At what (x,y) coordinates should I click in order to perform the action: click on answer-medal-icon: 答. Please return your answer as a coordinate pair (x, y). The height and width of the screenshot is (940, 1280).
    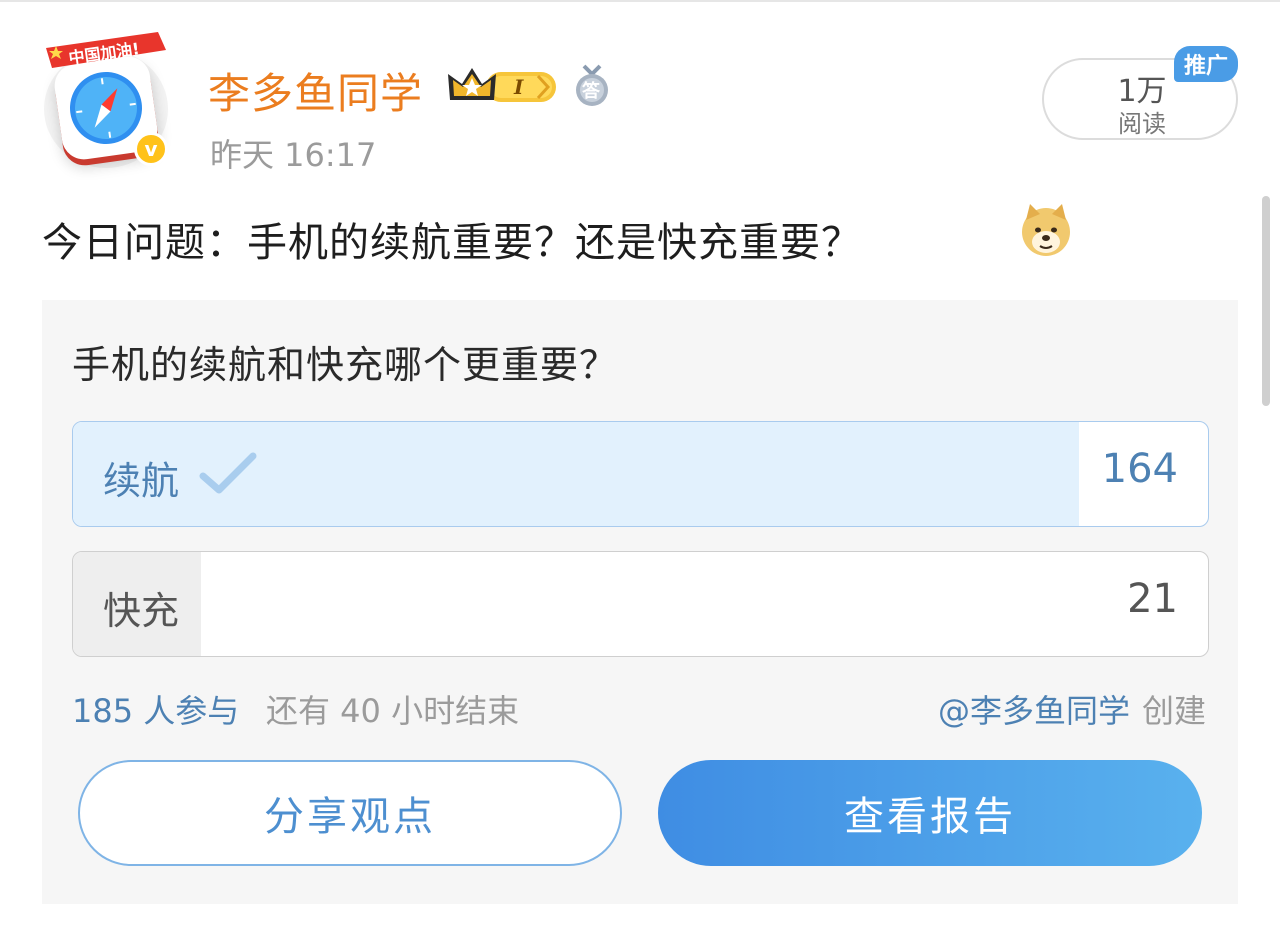
    Looking at the image, I should click on (592, 86).